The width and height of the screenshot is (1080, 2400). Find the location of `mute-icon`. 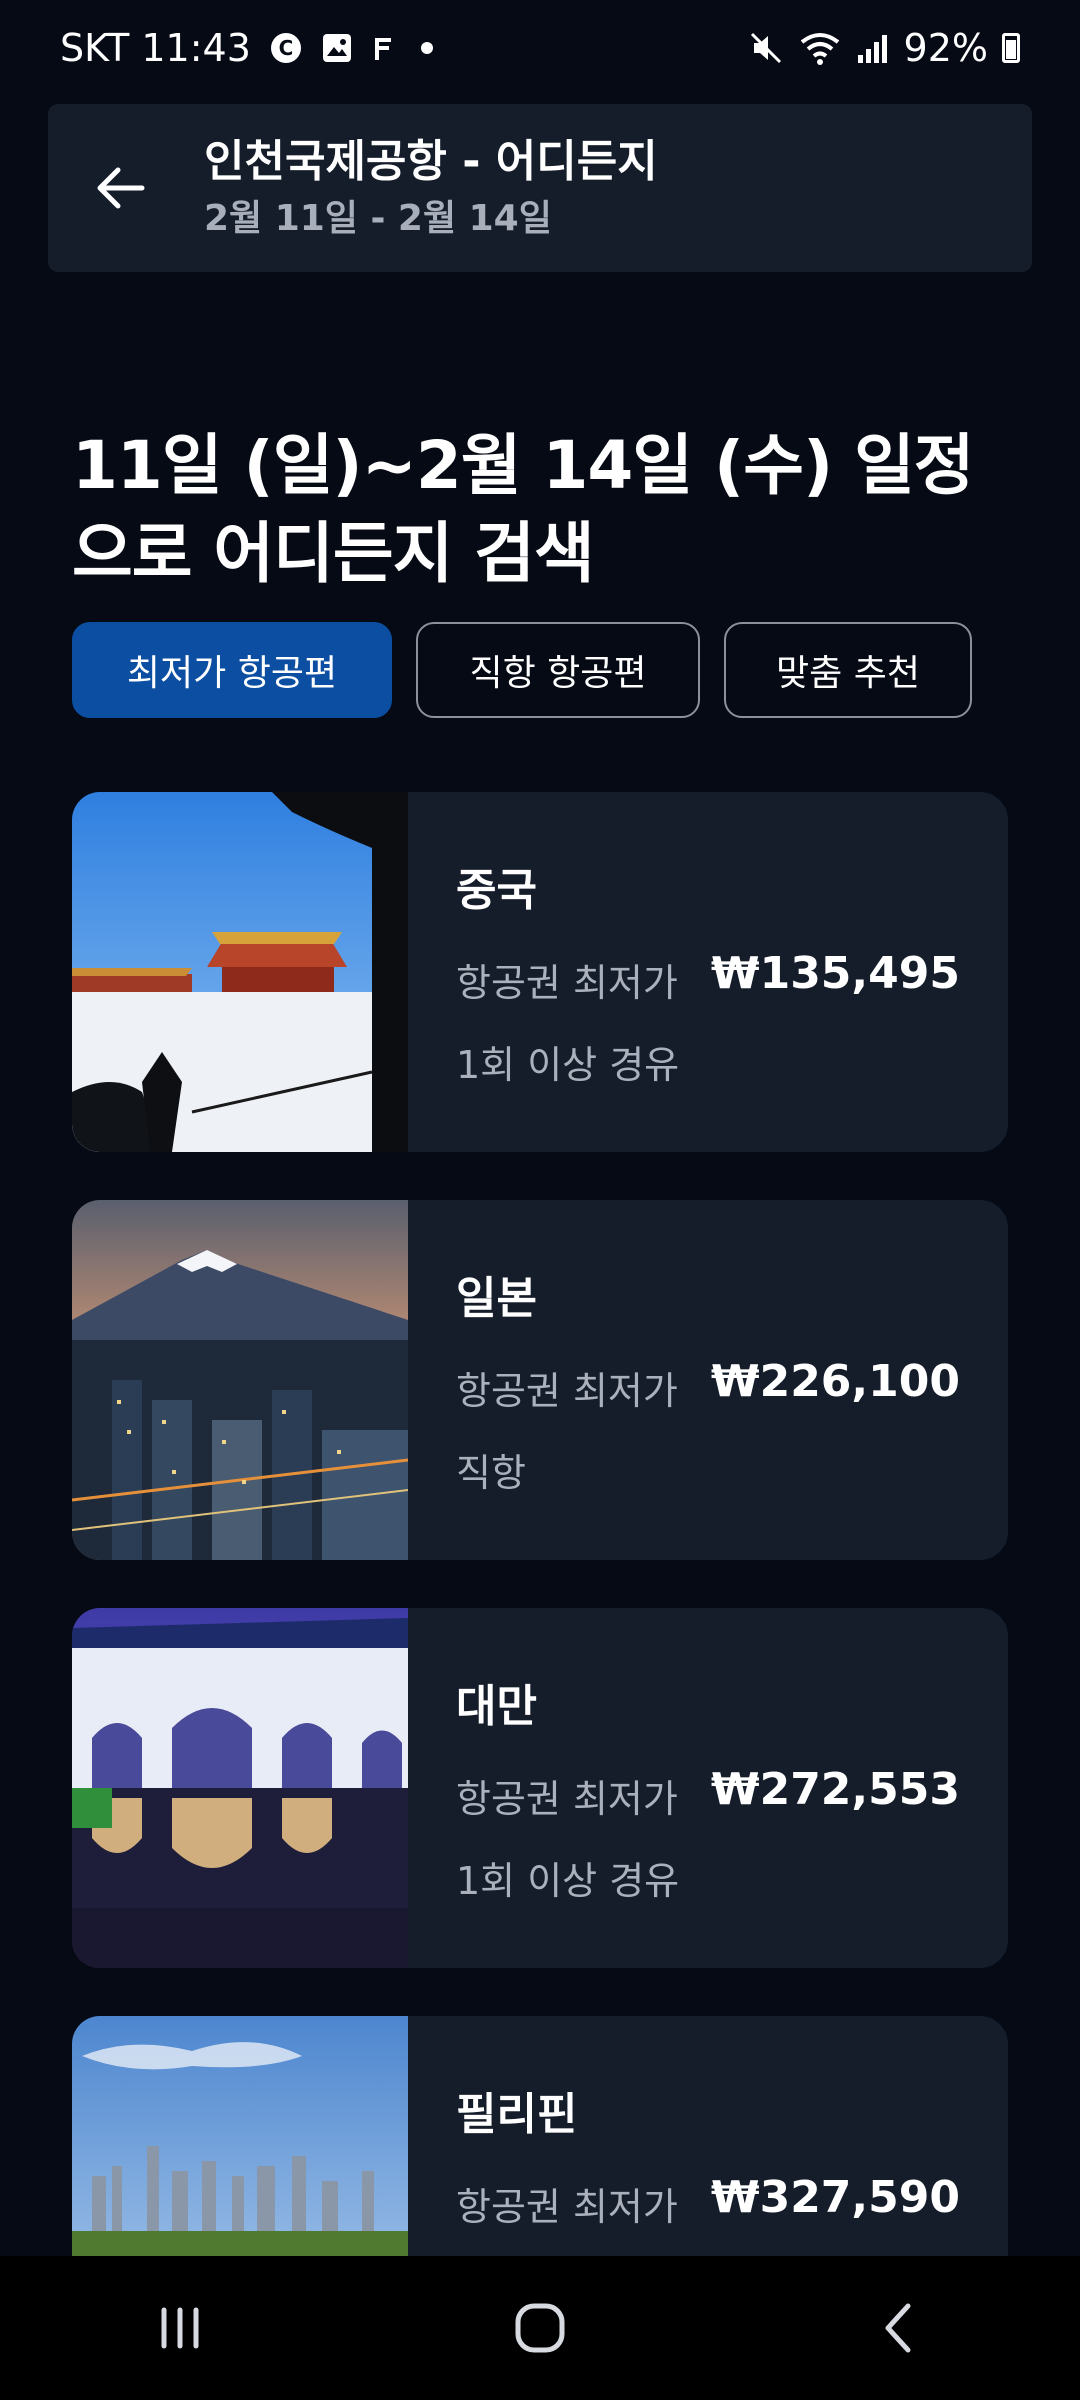

mute-icon is located at coordinates (766, 48).